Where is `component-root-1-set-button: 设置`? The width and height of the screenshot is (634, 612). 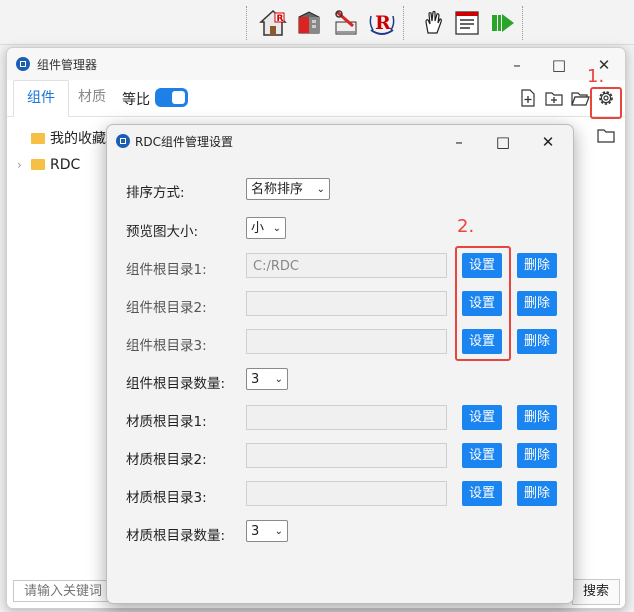
component-root-1-set-button: 设置 is located at coordinates (482, 265).